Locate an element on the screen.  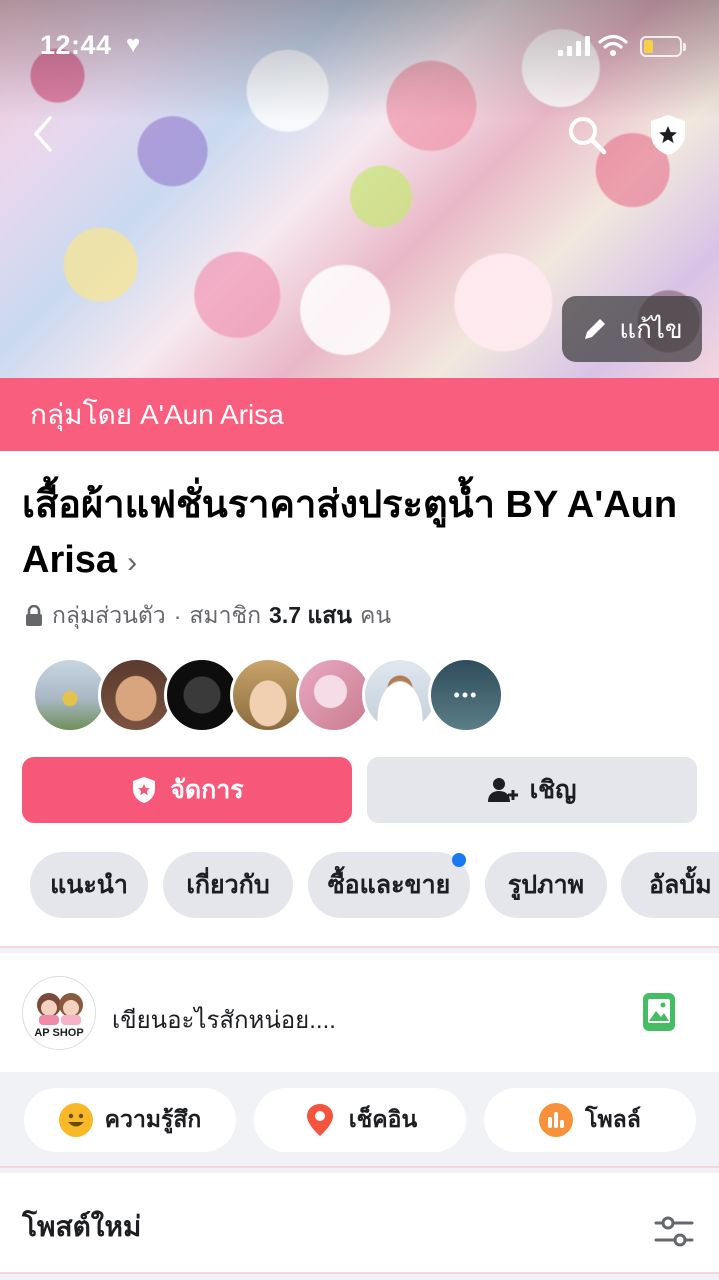
feeling-label: ความรู้สึก is located at coordinates (153, 1119).